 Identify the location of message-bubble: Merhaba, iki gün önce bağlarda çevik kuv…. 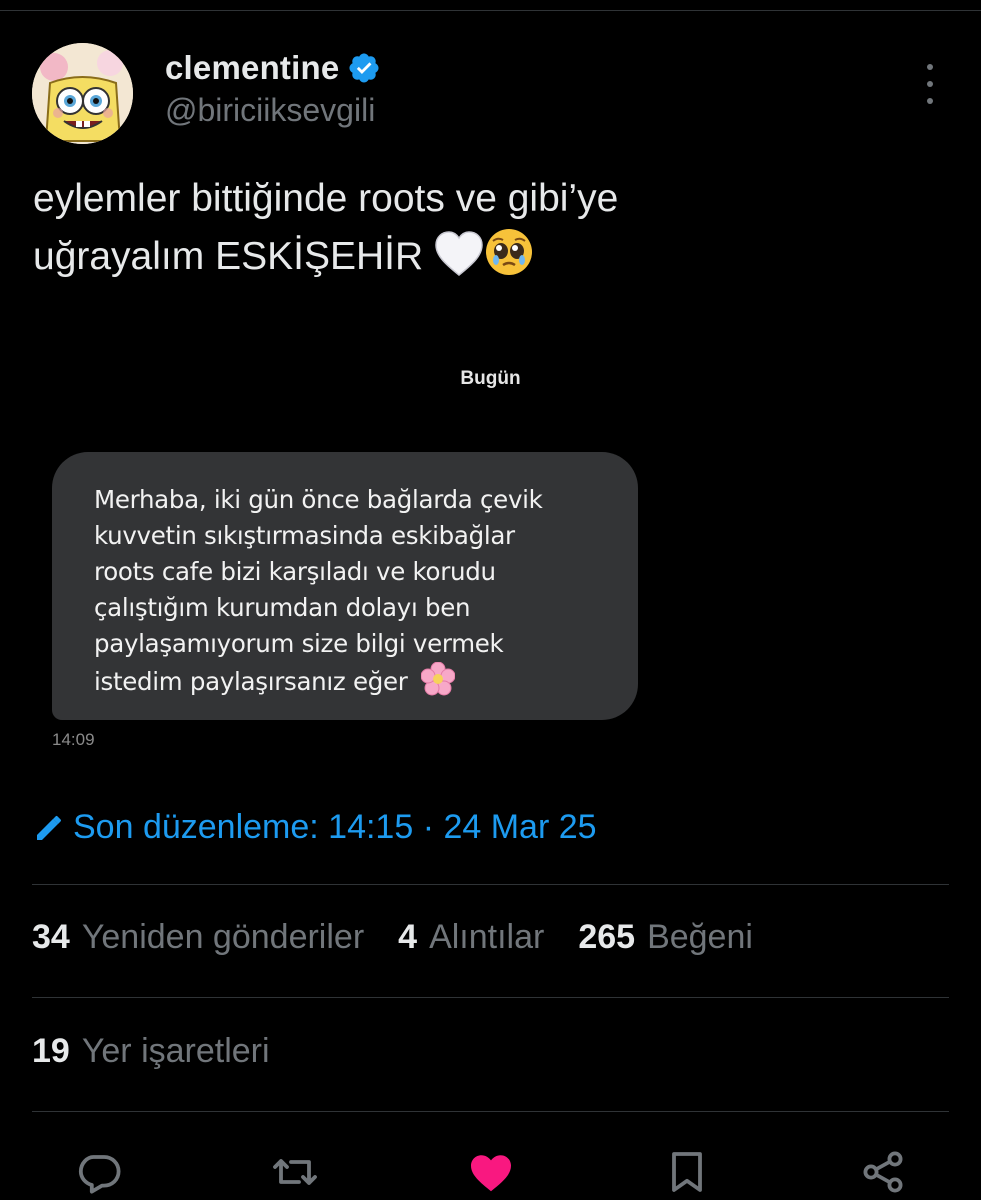
(345, 586).